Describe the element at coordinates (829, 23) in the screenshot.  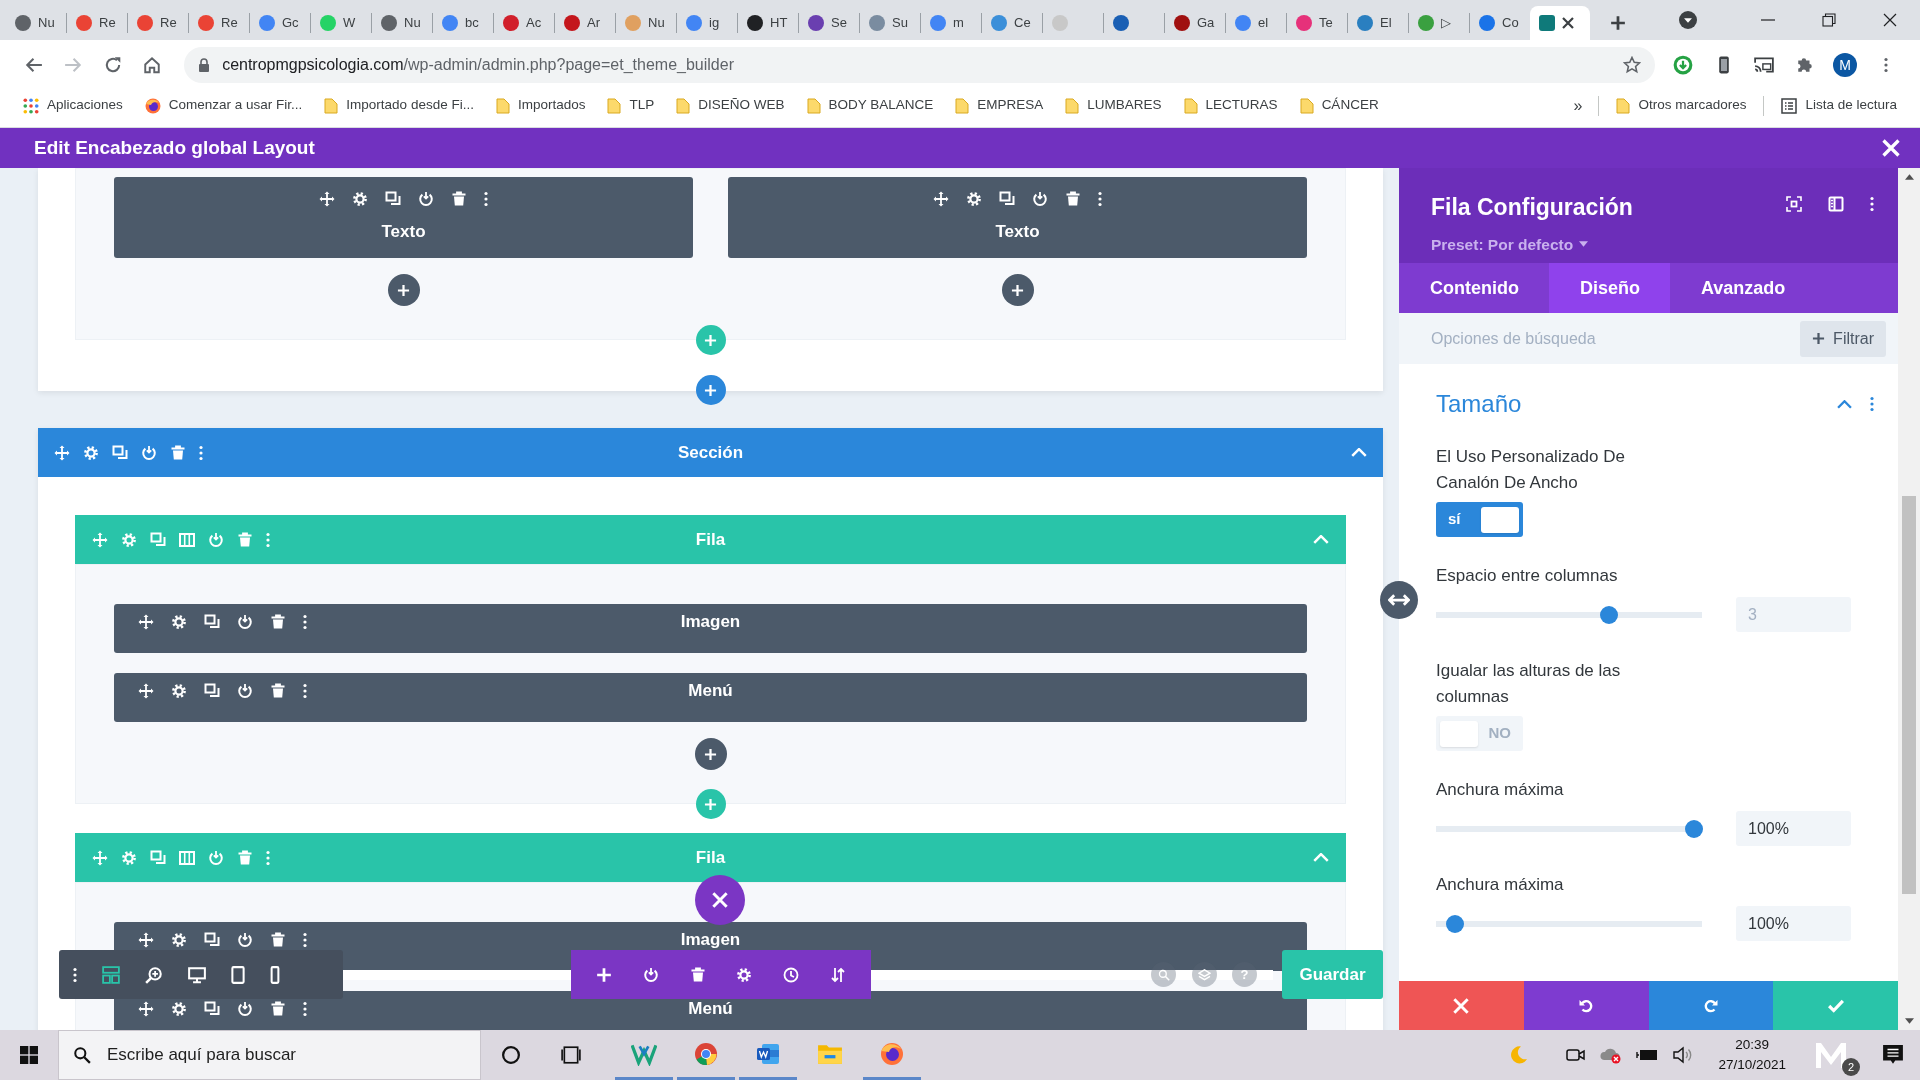
I see `browser-tab: Se` at that location.